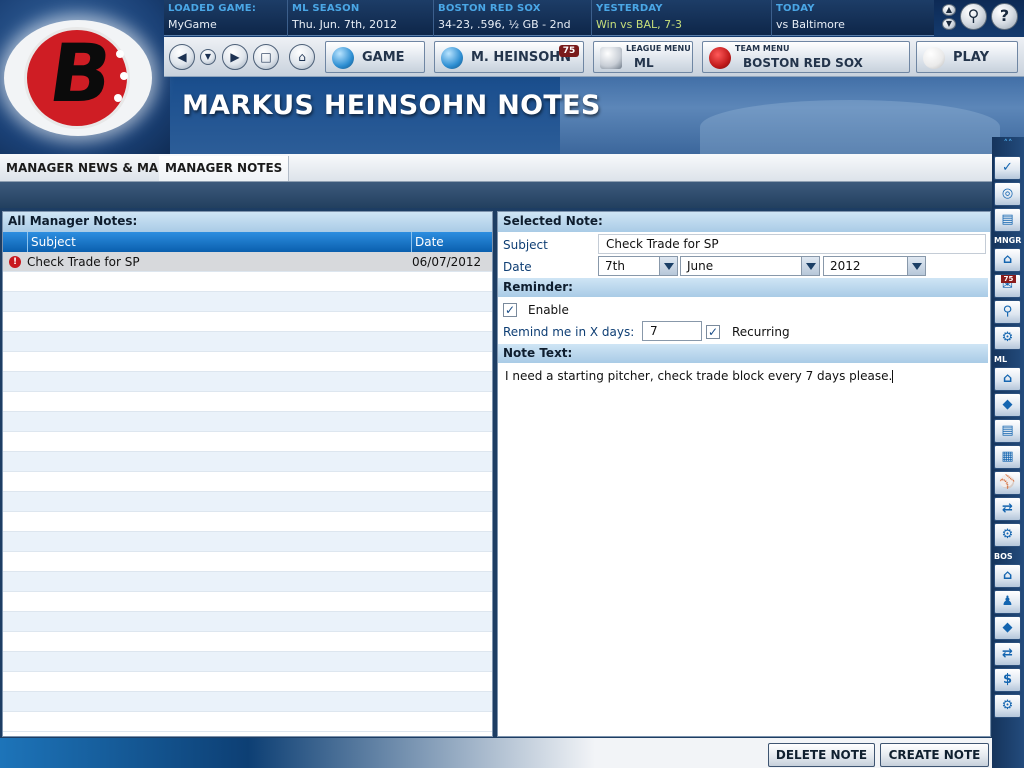  I want to click on subject-input: Check Trade for SP, so click(792, 244).